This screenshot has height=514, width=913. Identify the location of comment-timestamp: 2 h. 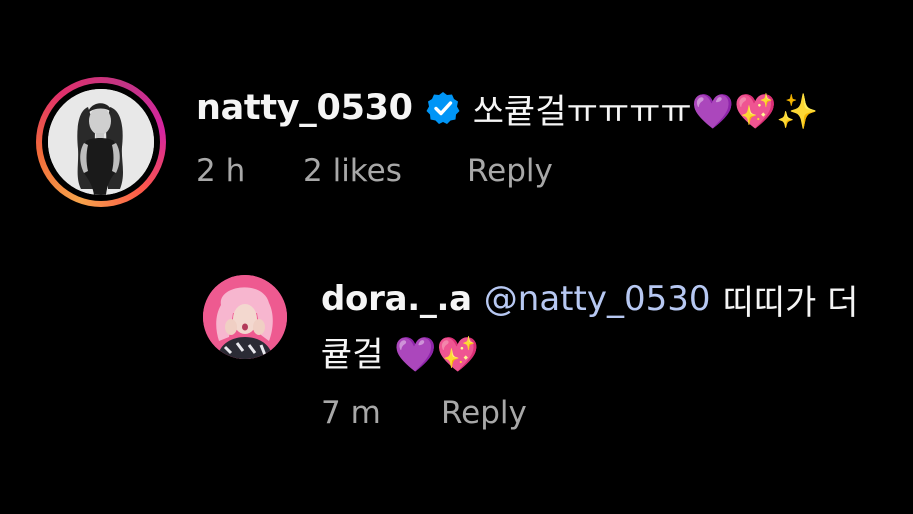
(221, 171).